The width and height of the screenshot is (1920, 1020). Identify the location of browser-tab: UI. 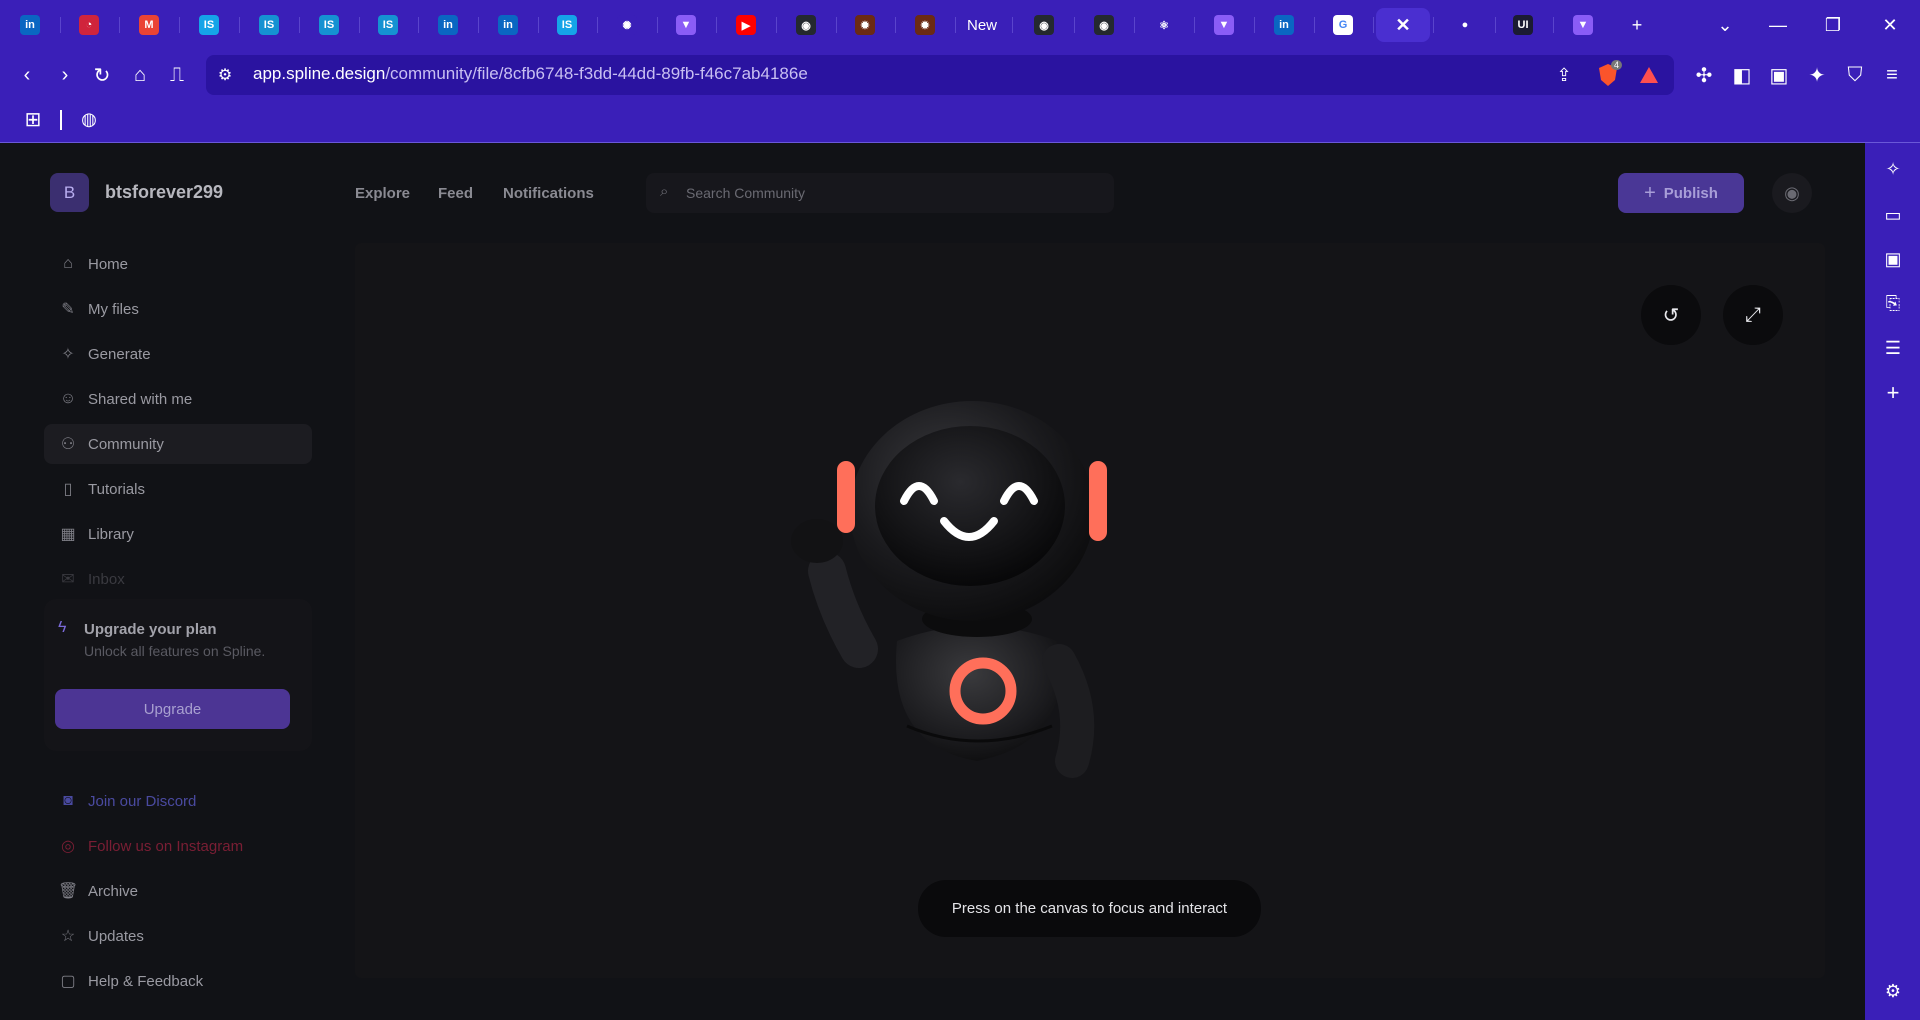
(1523, 25).